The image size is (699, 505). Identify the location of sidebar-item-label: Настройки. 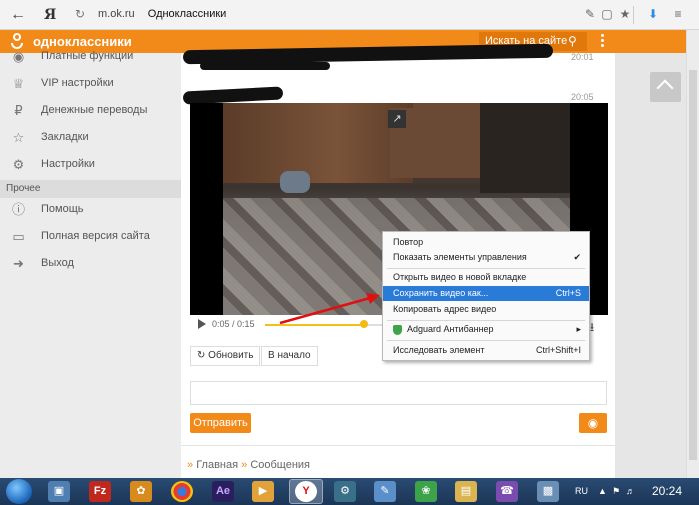
(68, 164).